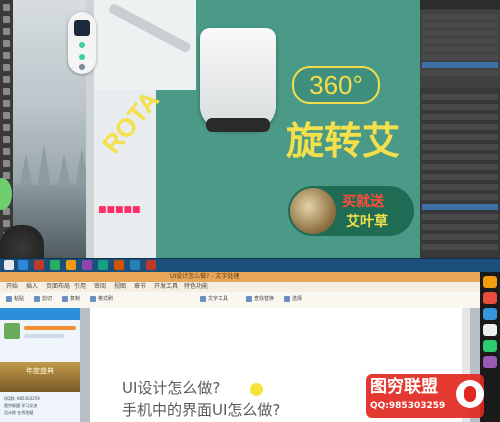  I want to click on move-tool-icon, so click(6, 7).